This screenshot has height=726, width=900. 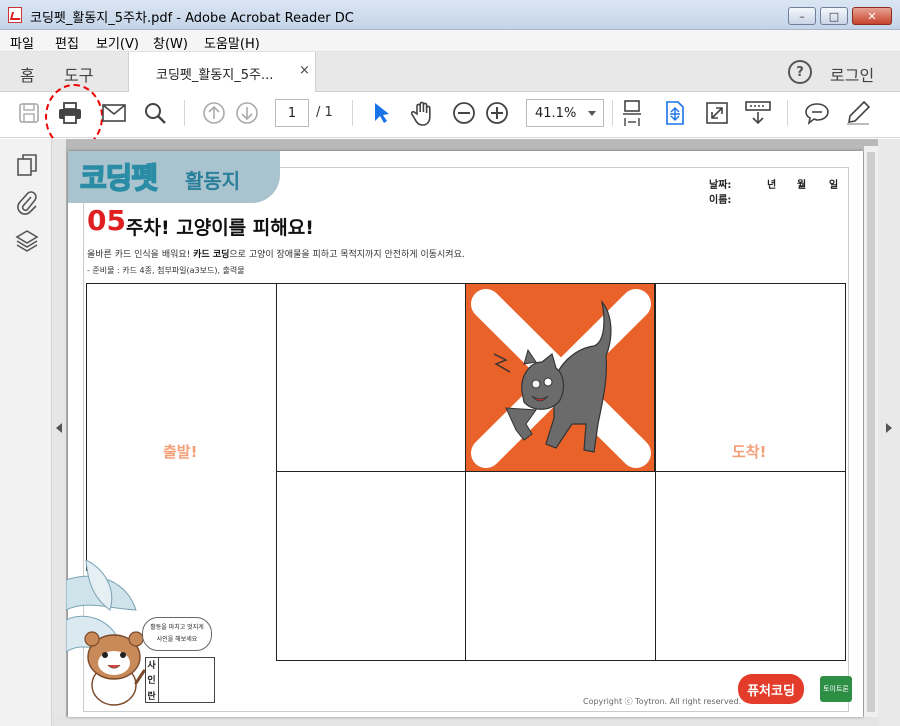 What do you see at coordinates (177, 639) in the screenshot?
I see `speech-line: 사인을 해보세요` at bounding box center [177, 639].